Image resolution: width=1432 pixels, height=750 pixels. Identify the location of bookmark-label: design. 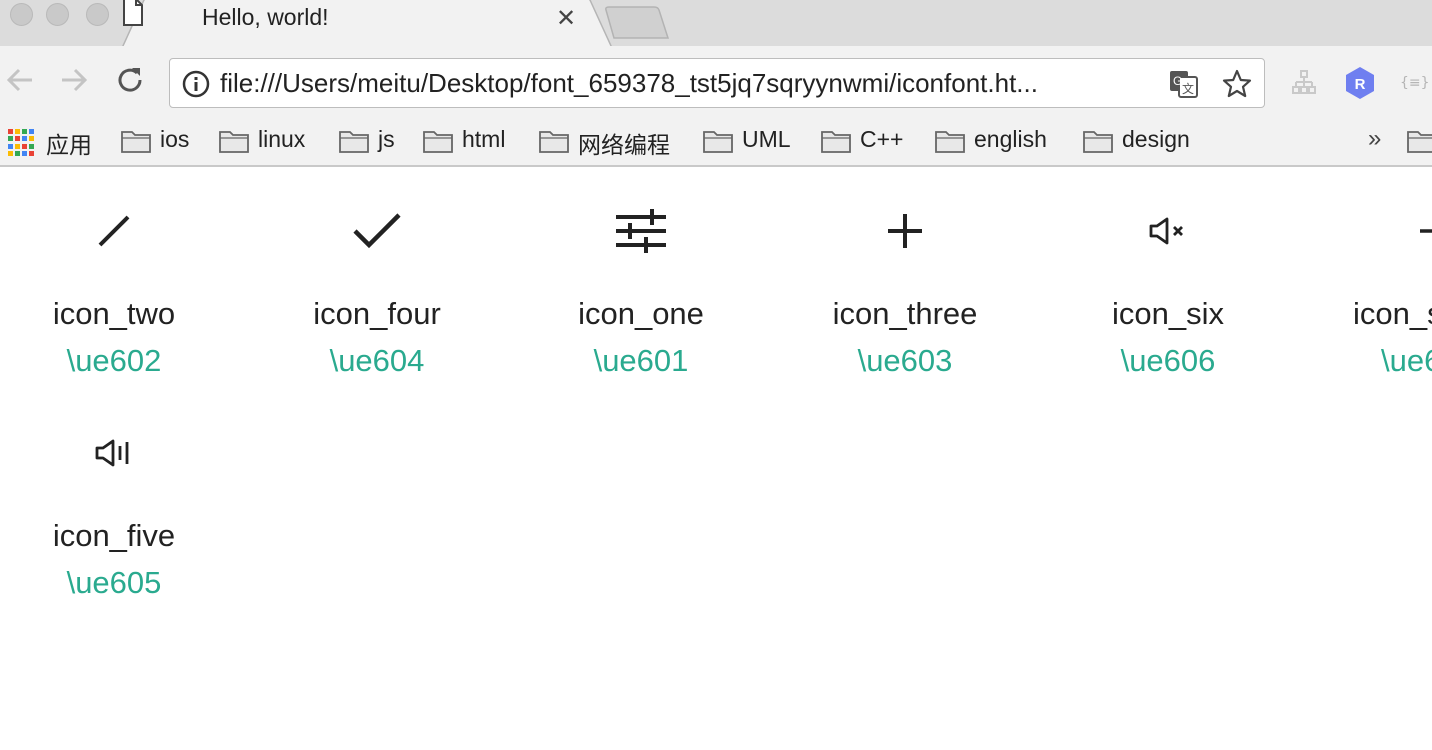
(1156, 139).